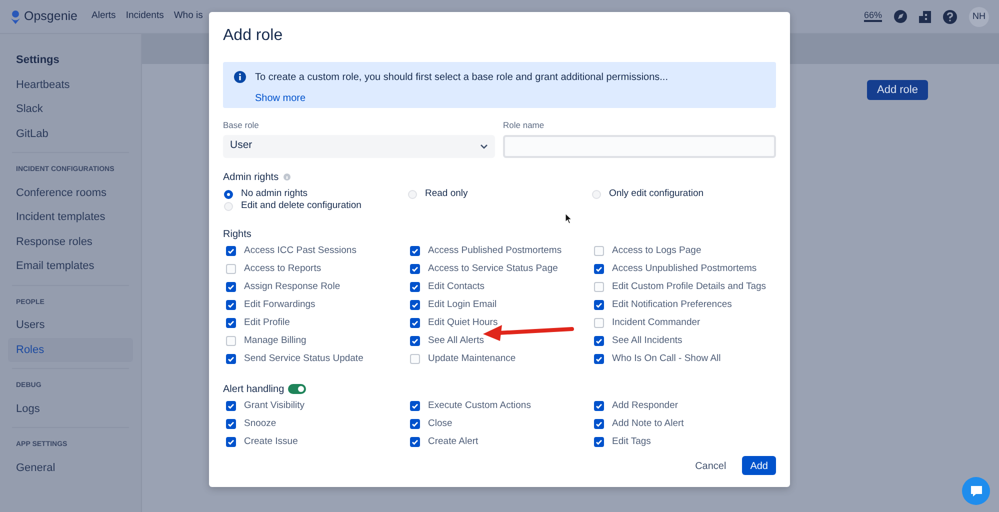 The height and width of the screenshot is (512, 999). What do you see at coordinates (280, 305) in the screenshot?
I see `checkbox-label: Edit Forwardings` at bounding box center [280, 305].